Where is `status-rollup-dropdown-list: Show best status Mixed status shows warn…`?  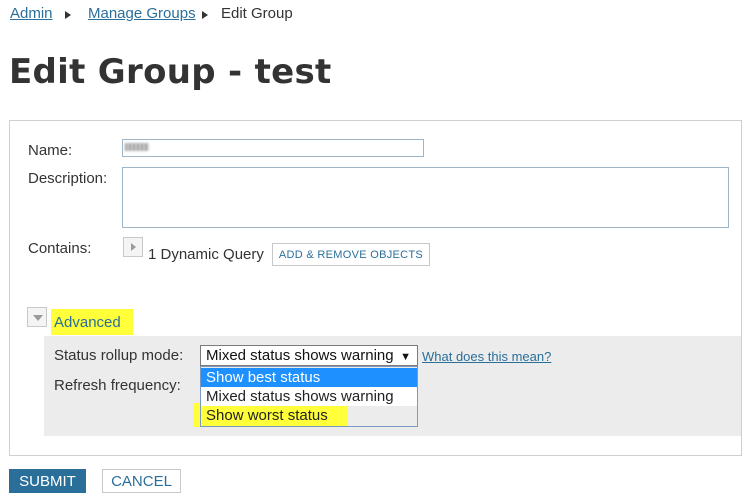 status-rollup-dropdown-list: Show best status Mixed status shows warn… is located at coordinates (309, 396).